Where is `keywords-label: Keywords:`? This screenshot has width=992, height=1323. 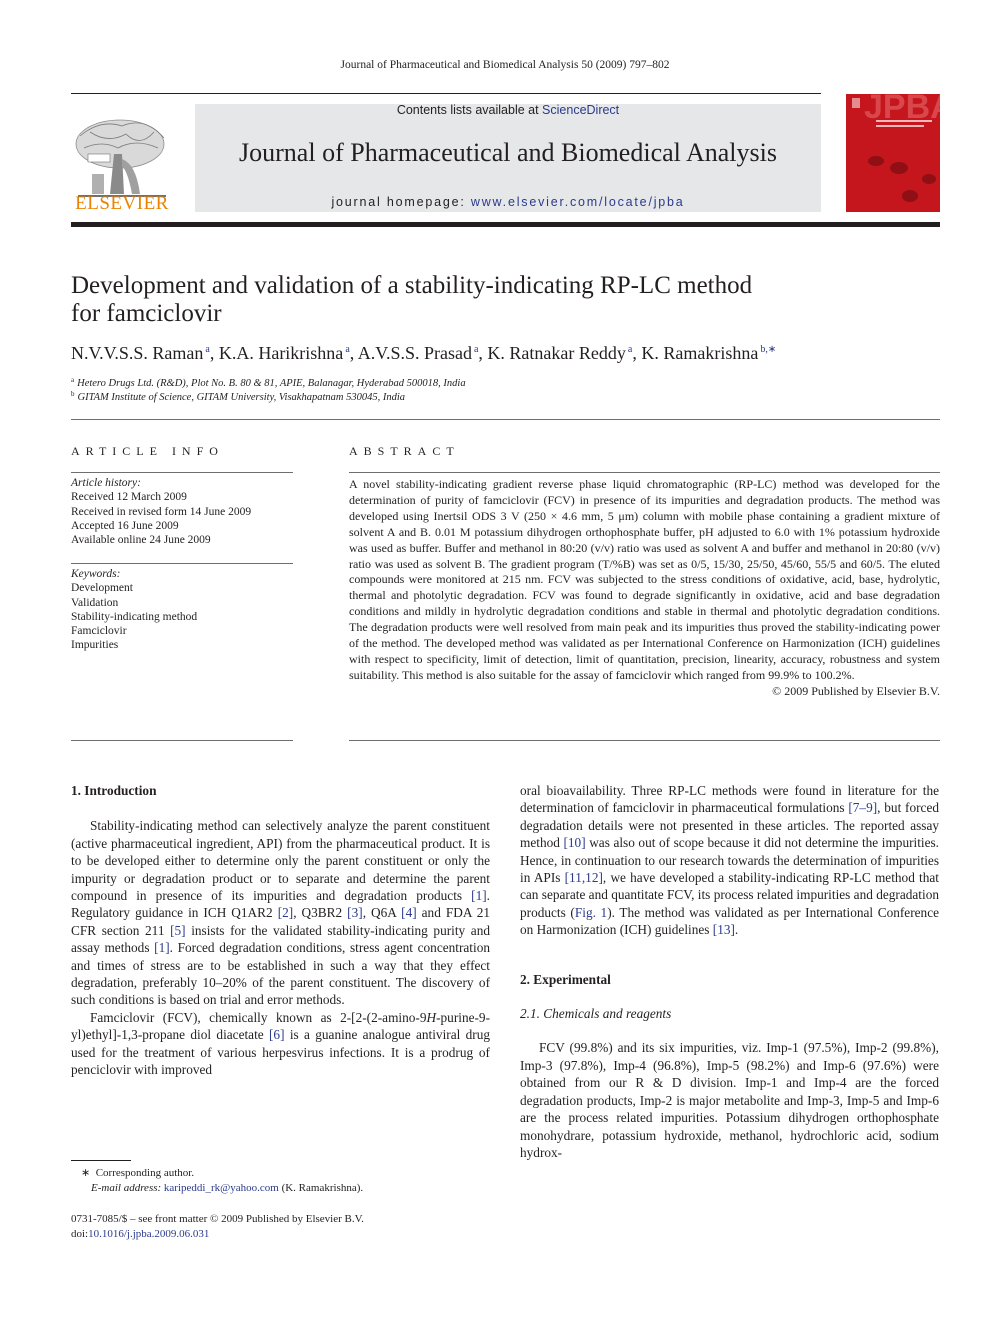
keywords-label: Keywords: is located at coordinates (96, 574).